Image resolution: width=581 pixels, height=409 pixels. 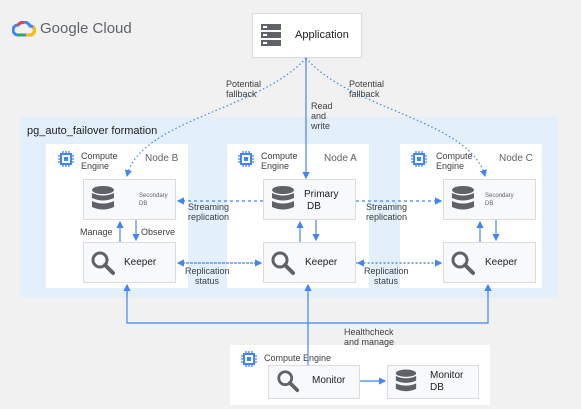 I want to click on streaming-right-label-2: replication, so click(x=387, y=217).